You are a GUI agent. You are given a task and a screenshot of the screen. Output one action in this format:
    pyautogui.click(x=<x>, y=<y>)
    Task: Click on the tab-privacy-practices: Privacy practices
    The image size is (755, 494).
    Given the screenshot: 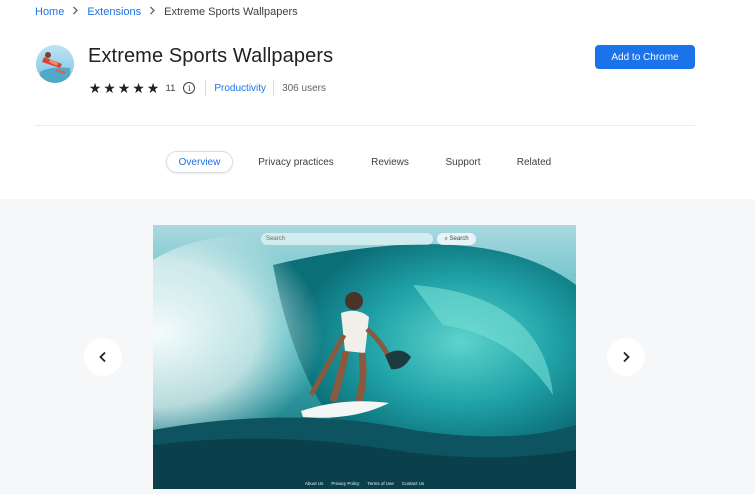 What is the action you would take?
    pyautogui.click(x=296, y=162)
    